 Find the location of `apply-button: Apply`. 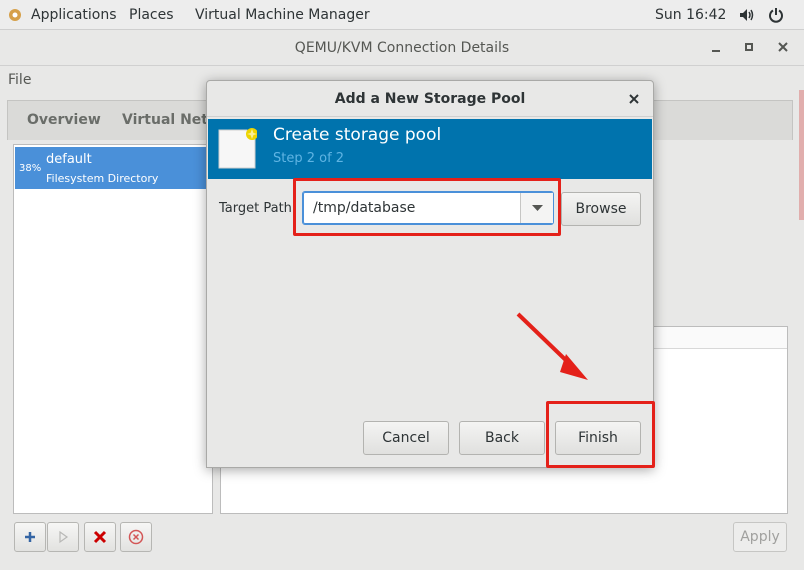

apply-button: Apply is located at coordinates (760, 537).